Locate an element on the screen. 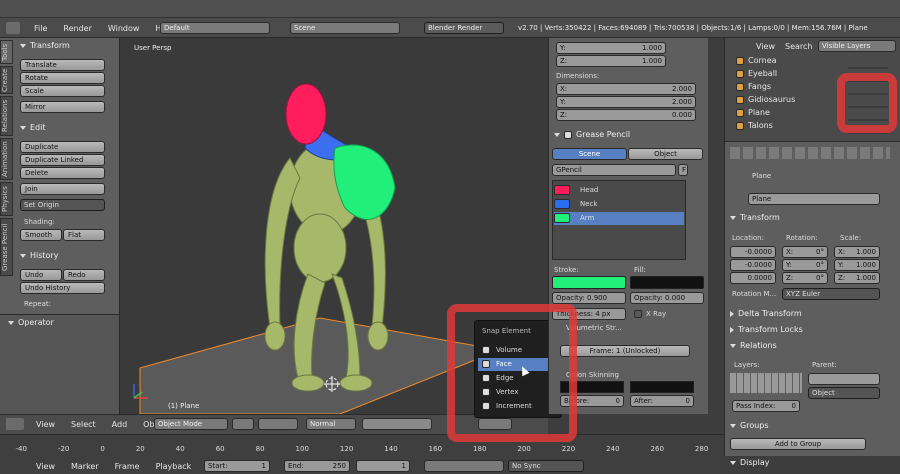 The image size is (900, 474). grease-pencil-header: Grease Pencil is located at coordinates (592, 134).